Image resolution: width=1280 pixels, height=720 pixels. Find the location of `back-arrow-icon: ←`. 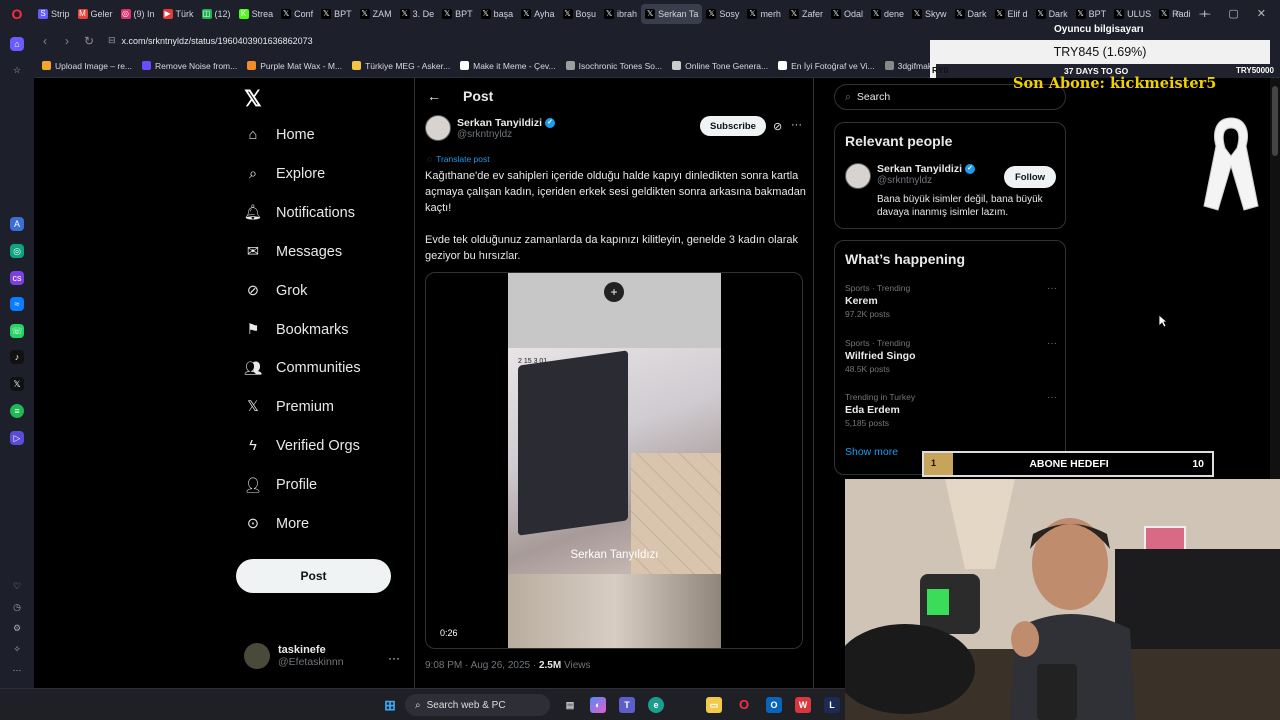

back-arrow-icon: ← is located at coordinates (434, 96).